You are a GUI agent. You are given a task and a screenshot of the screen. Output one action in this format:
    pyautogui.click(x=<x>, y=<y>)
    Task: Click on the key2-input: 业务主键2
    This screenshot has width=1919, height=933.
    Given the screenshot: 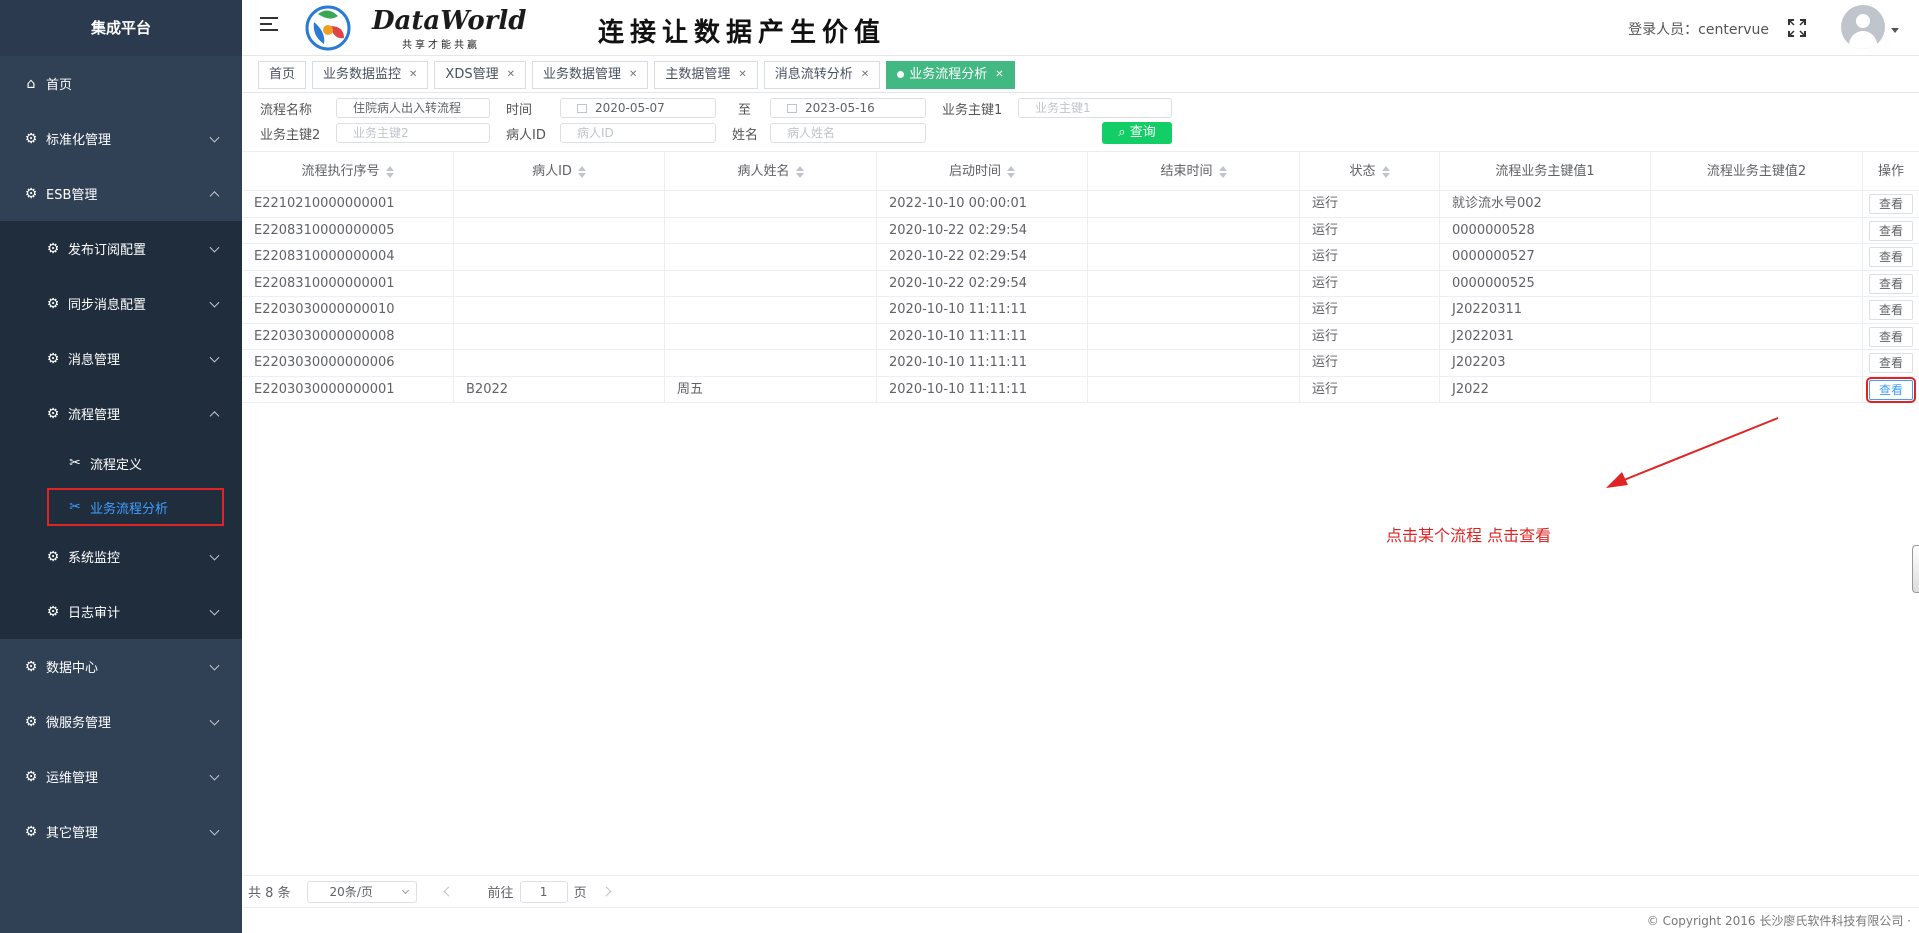 What is the action you would take?
    pyautogui.click(x=413, y=133)
    